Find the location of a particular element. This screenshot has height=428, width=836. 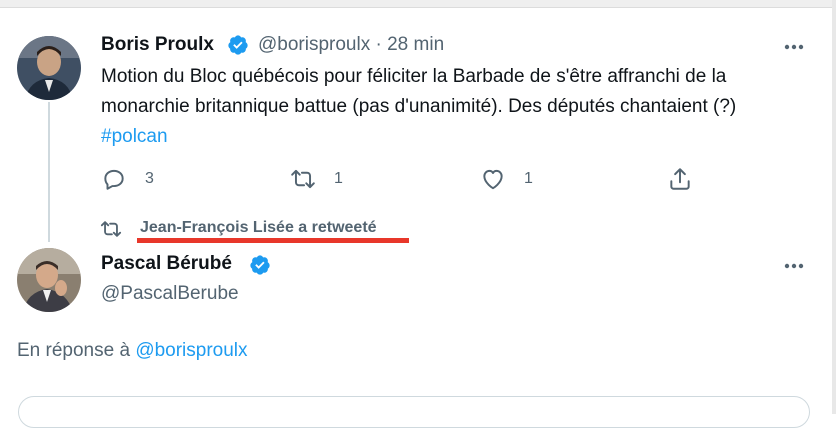

like-count: 1 is located at coordinates (528, 178).